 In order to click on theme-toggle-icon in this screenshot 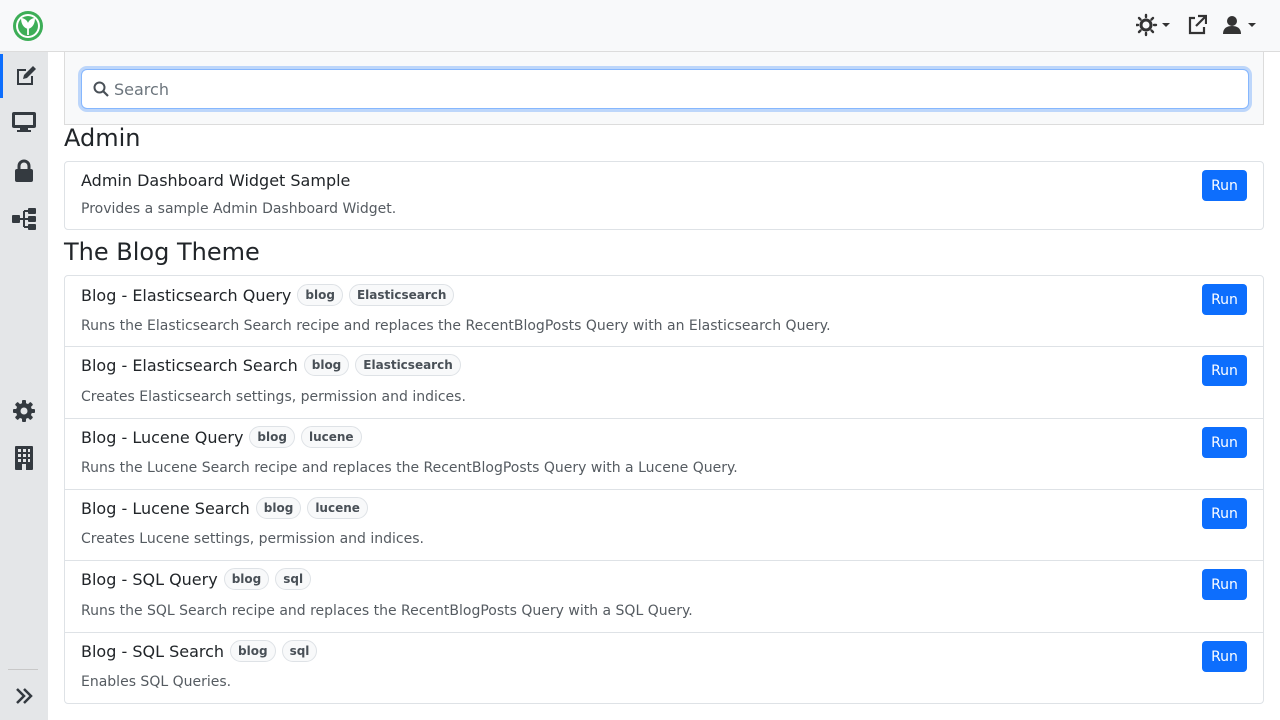, I will do `click(1152, 25)`.